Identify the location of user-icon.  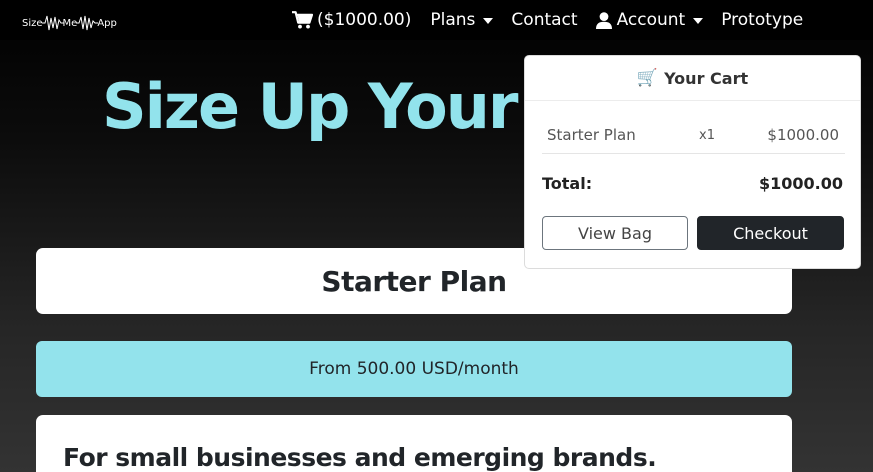
(603, 20).